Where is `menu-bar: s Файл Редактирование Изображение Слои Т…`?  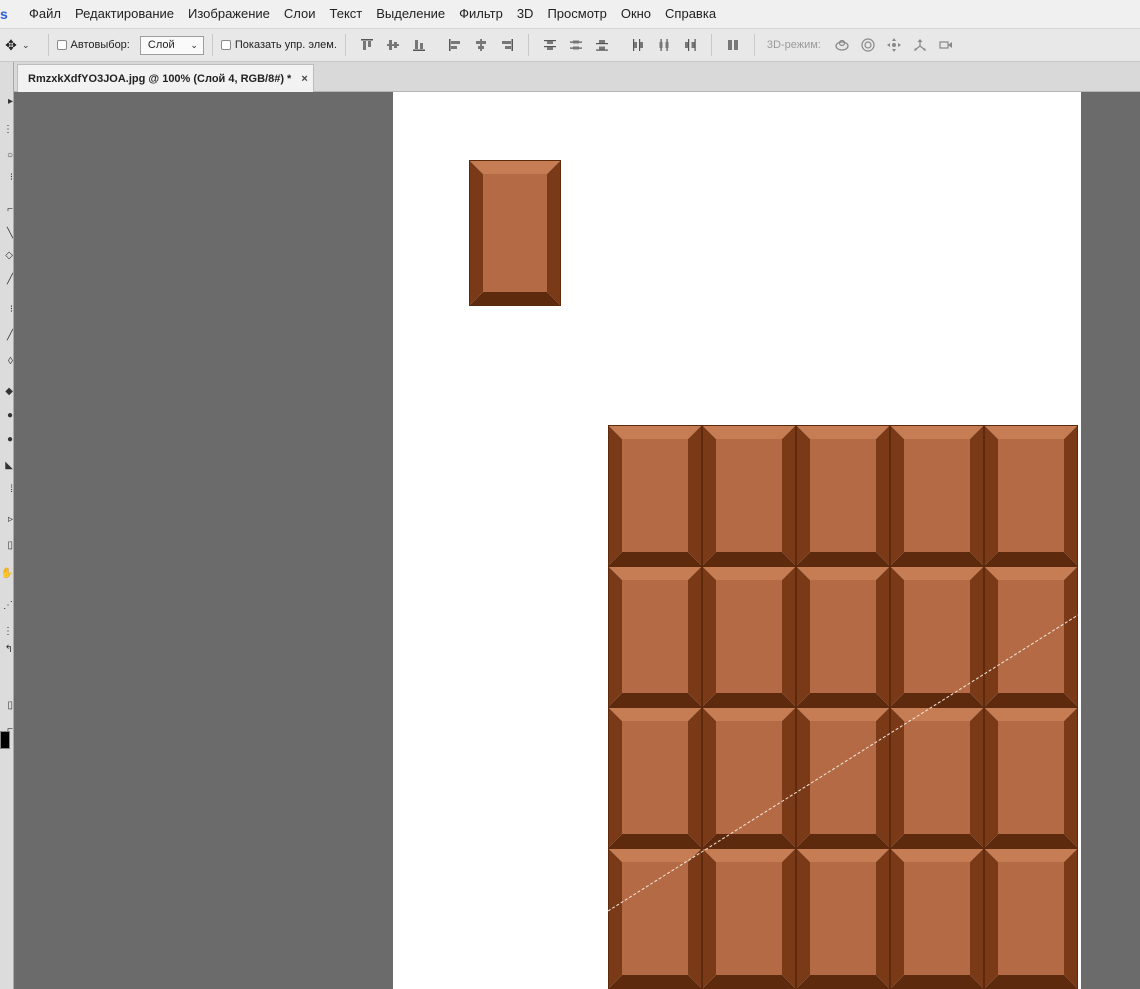
menu-bar: s Файл Редактирование Изображение Слои Т… is located at coordinates (570, 14).